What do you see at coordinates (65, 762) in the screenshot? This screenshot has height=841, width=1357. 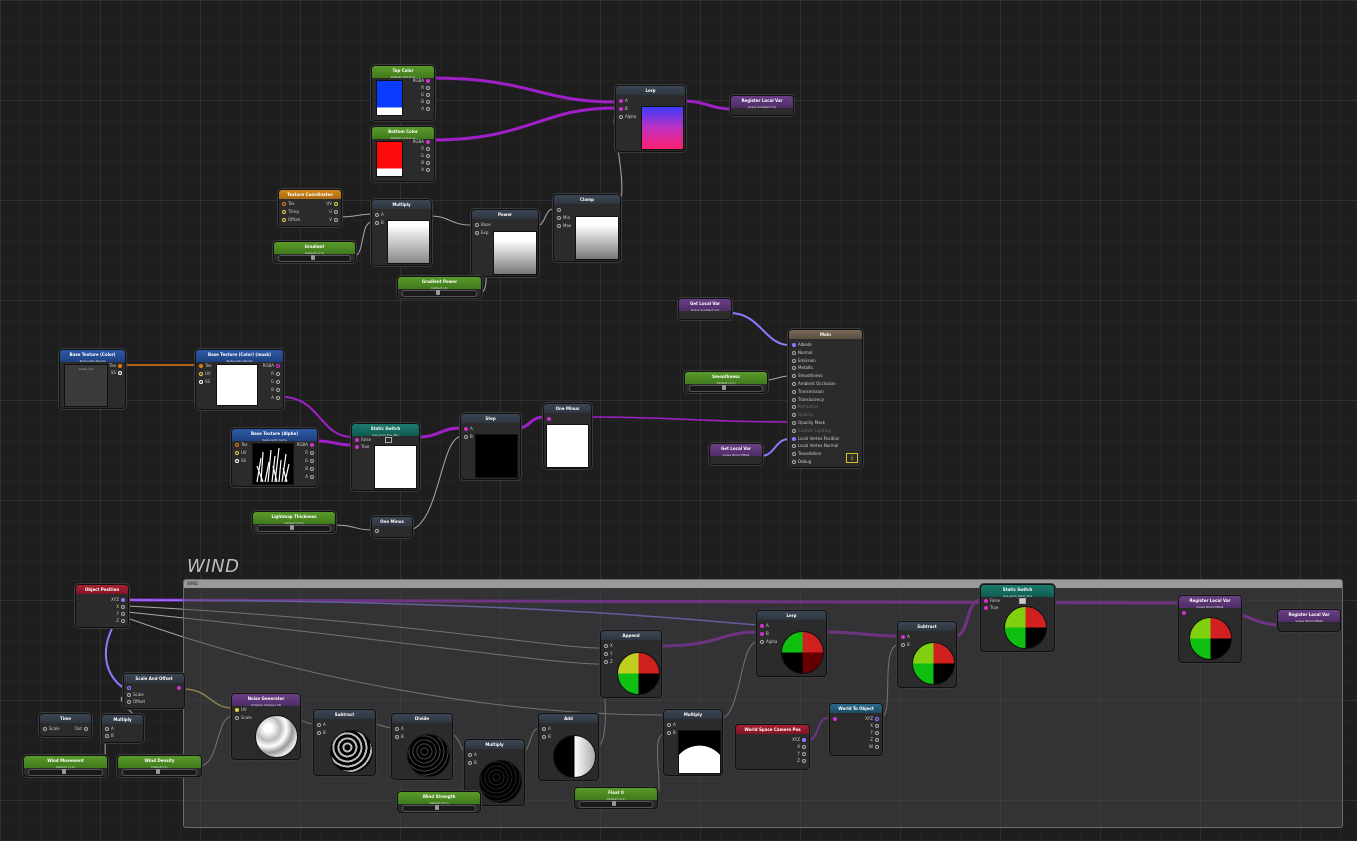 I see `node-header: Wind Movement Default (1.0)` at bounding box center [65, 762].